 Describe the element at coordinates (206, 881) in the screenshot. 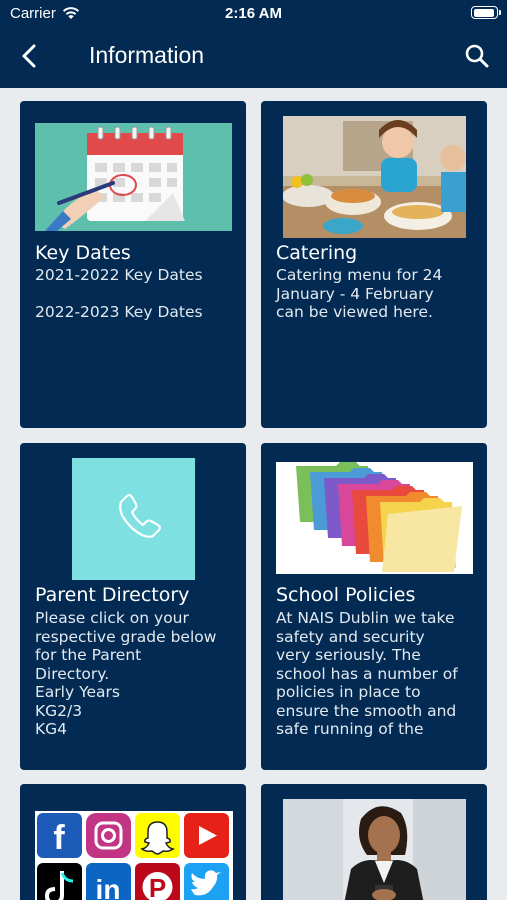

I see `twitter-icon` at that location.